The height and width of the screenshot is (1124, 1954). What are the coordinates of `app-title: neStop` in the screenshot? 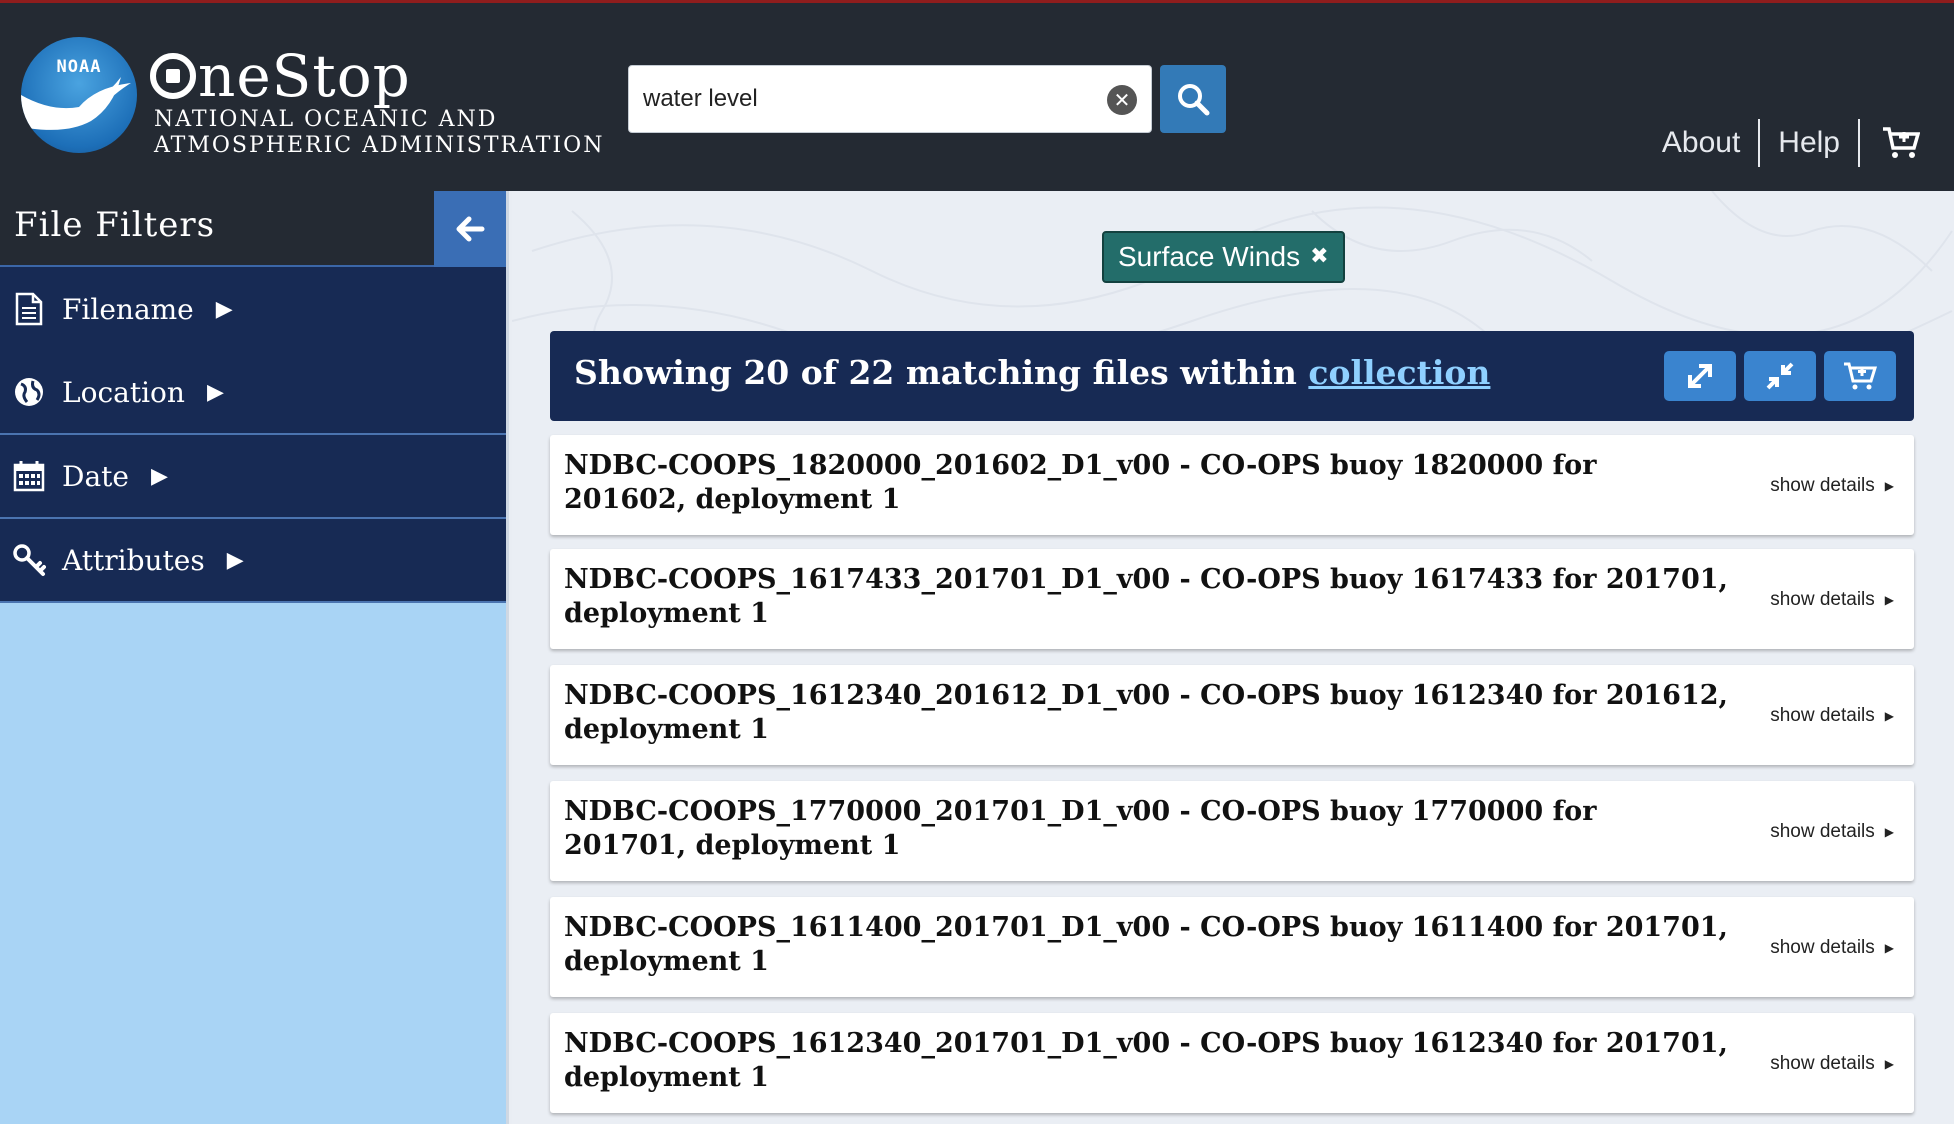 It's located at (280, 76).